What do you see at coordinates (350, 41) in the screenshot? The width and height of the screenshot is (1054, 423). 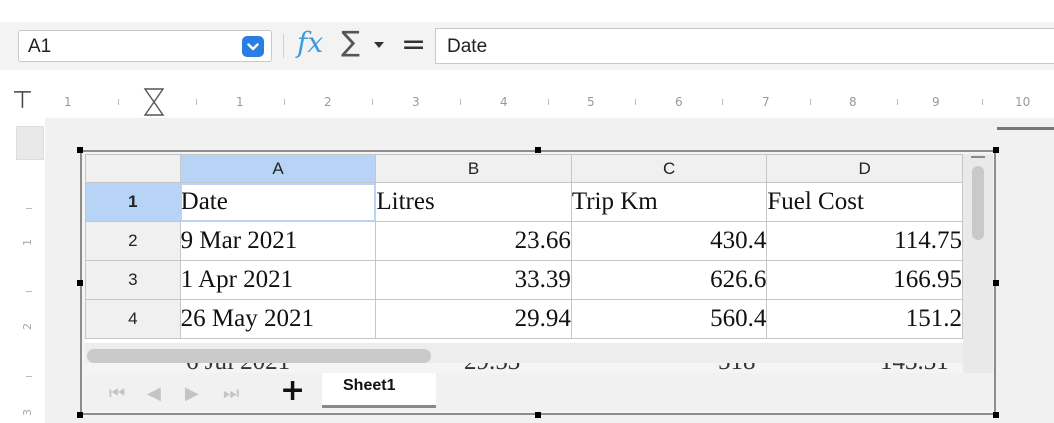 I see `sum-icon: ∑` at bounding box center [350, 41].